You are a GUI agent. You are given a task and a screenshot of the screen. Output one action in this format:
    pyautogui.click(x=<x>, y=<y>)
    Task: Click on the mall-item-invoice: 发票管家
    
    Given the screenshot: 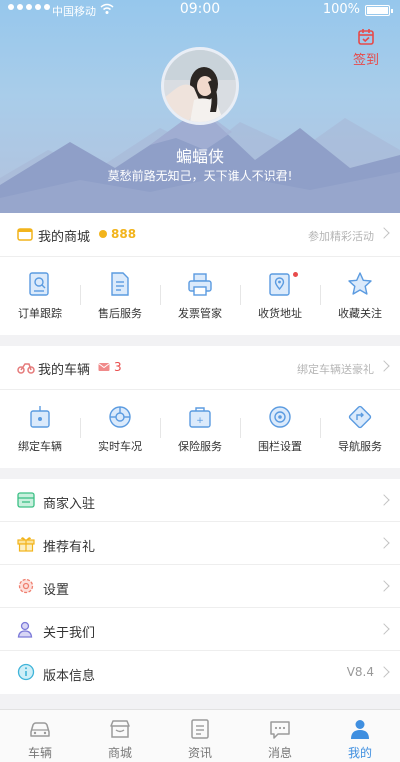 What is the action you would take?
    pyautogui.click(x=200, y=296)
    